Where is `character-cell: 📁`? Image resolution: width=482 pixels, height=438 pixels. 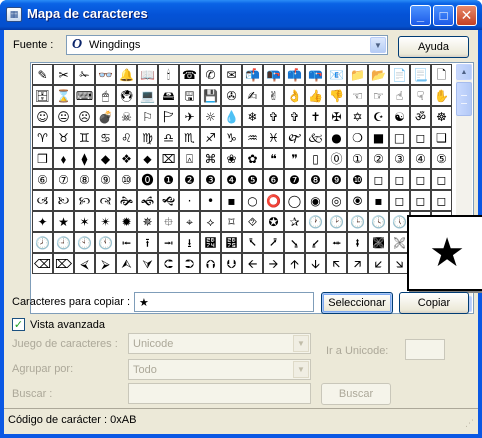
character-cell: 📁 is located at coordinates (357, 74).